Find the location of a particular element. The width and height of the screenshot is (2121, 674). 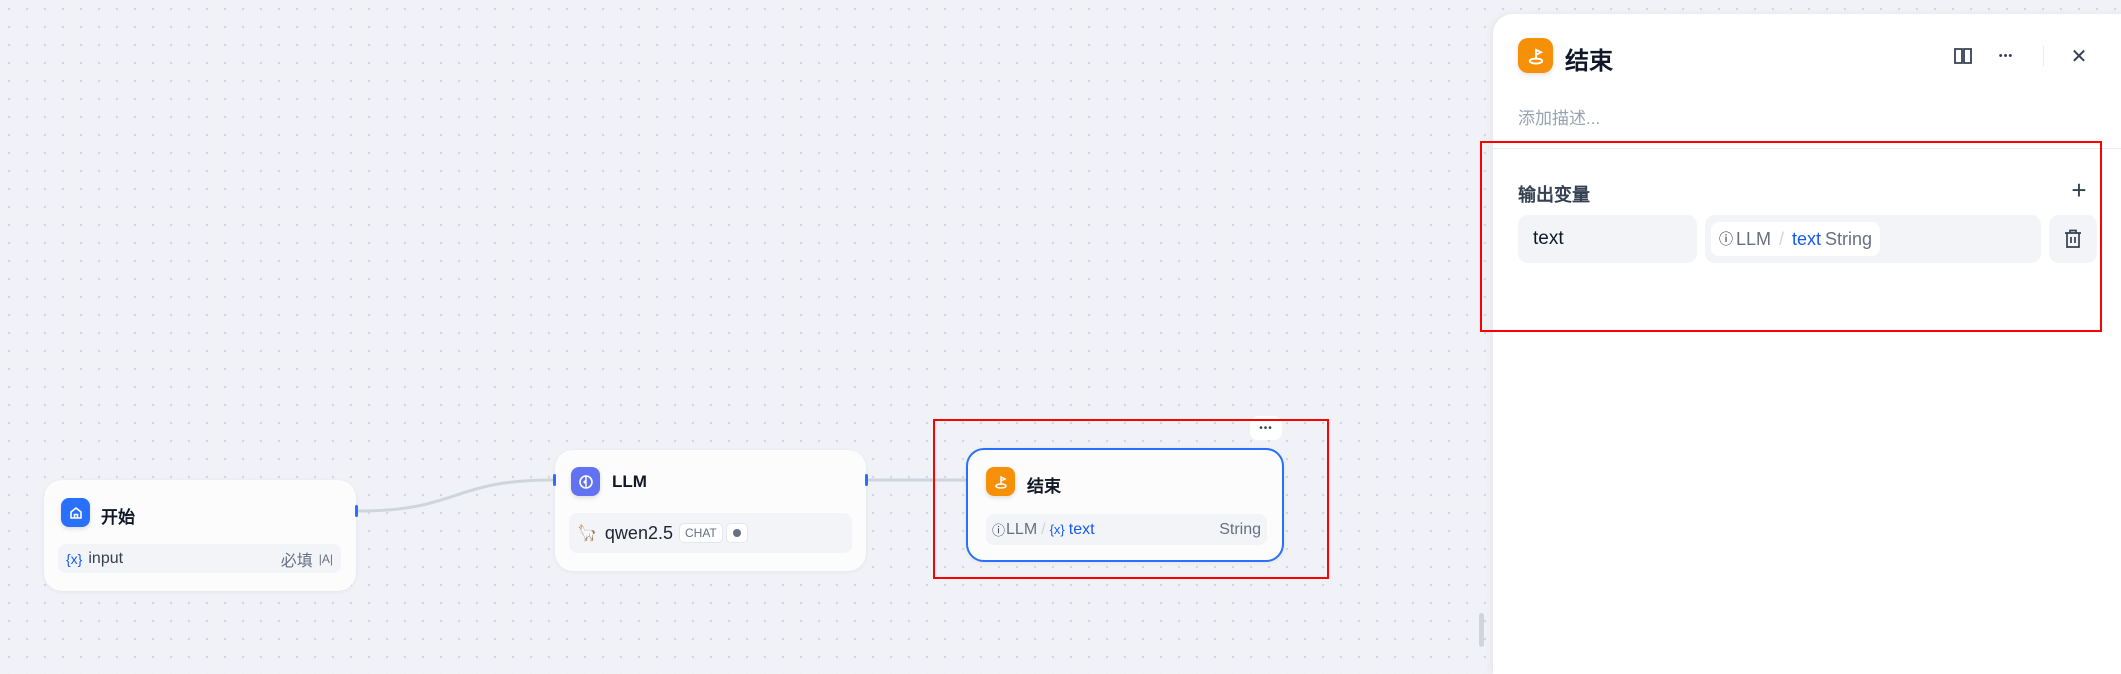

model-name: qwen2.5 is located at coordinates (638, 532).